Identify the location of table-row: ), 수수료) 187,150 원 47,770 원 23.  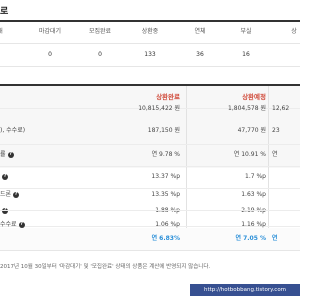
(150, 131).